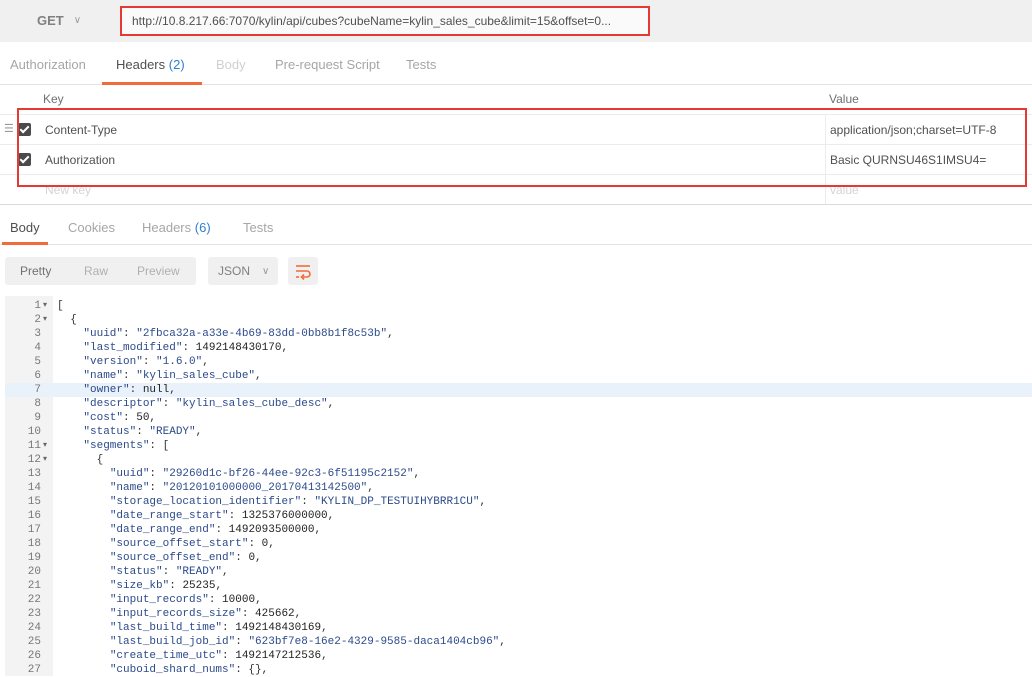  I want to click on code-line: 2 ▾ {, so click(518, 320).